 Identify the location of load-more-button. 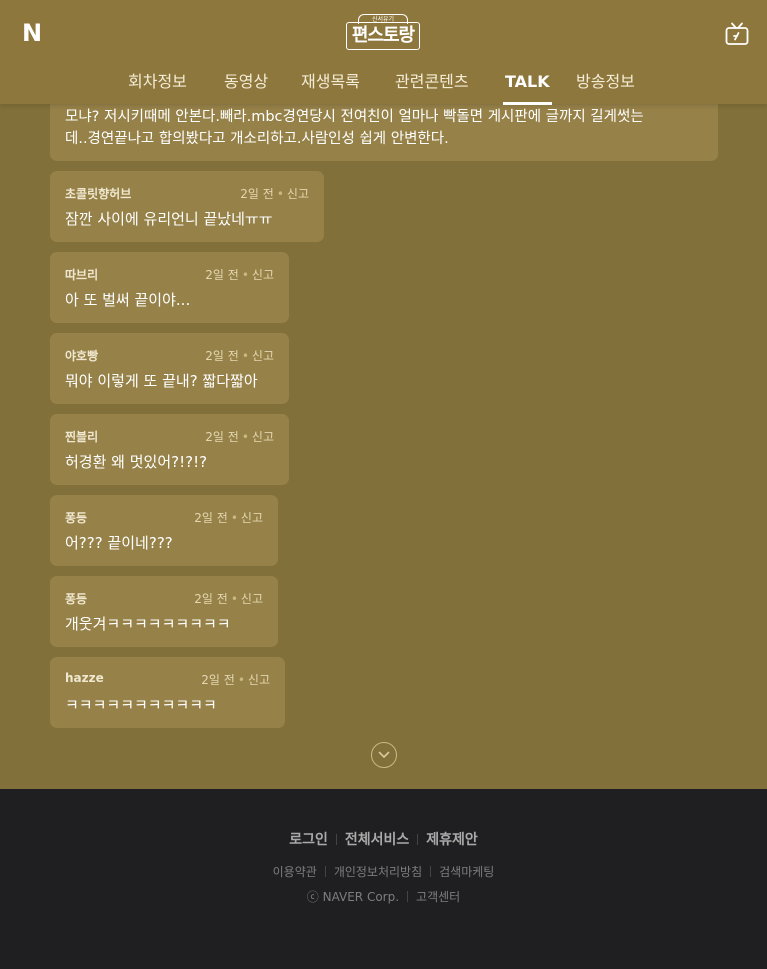
(384, 755).